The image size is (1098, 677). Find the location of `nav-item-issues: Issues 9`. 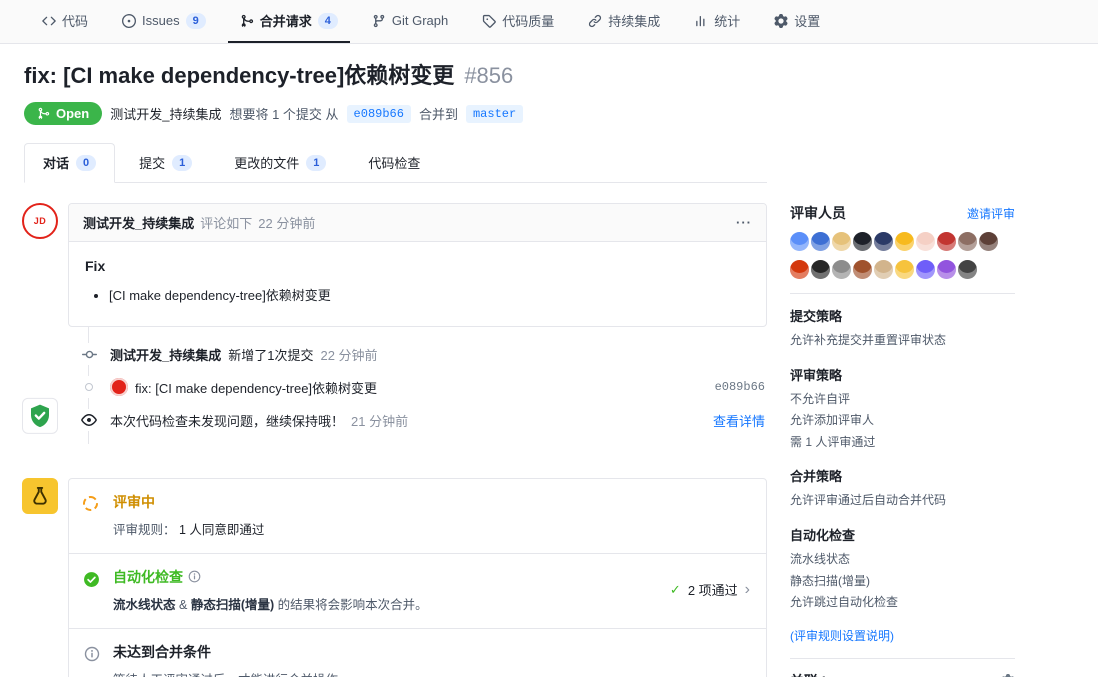

nav-item-issues: Issues 9 is located at coordinates (164, 21).